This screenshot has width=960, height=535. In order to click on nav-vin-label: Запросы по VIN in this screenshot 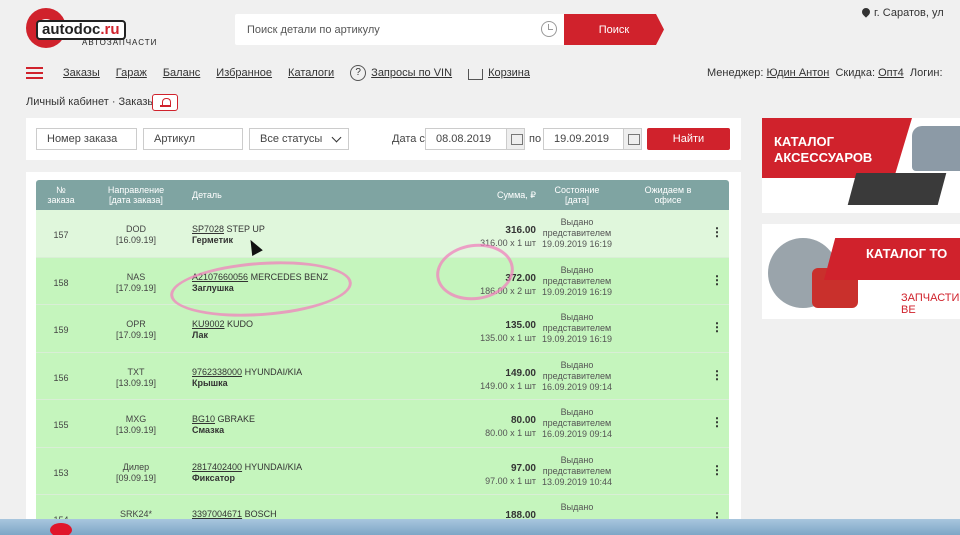, I will do `click(411, 73)`.